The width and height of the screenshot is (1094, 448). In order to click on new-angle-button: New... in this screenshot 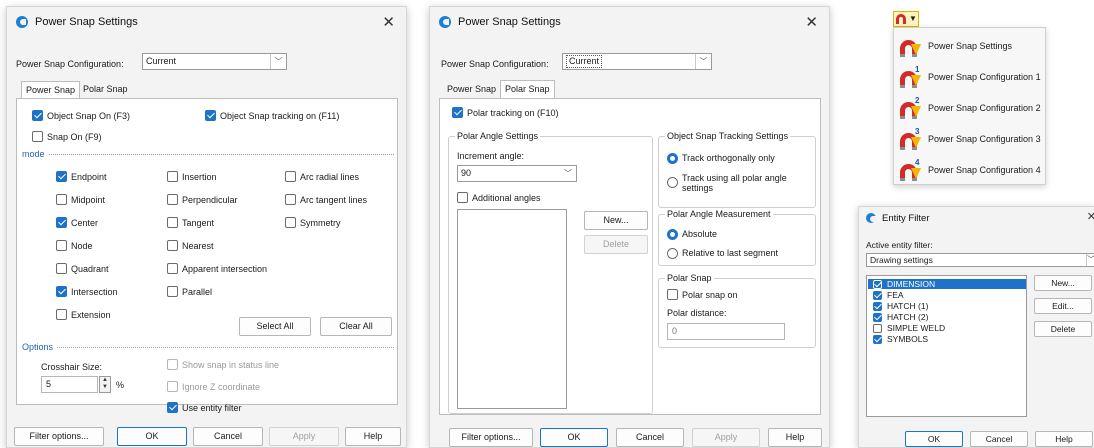, I will do `click(616, 220)`.